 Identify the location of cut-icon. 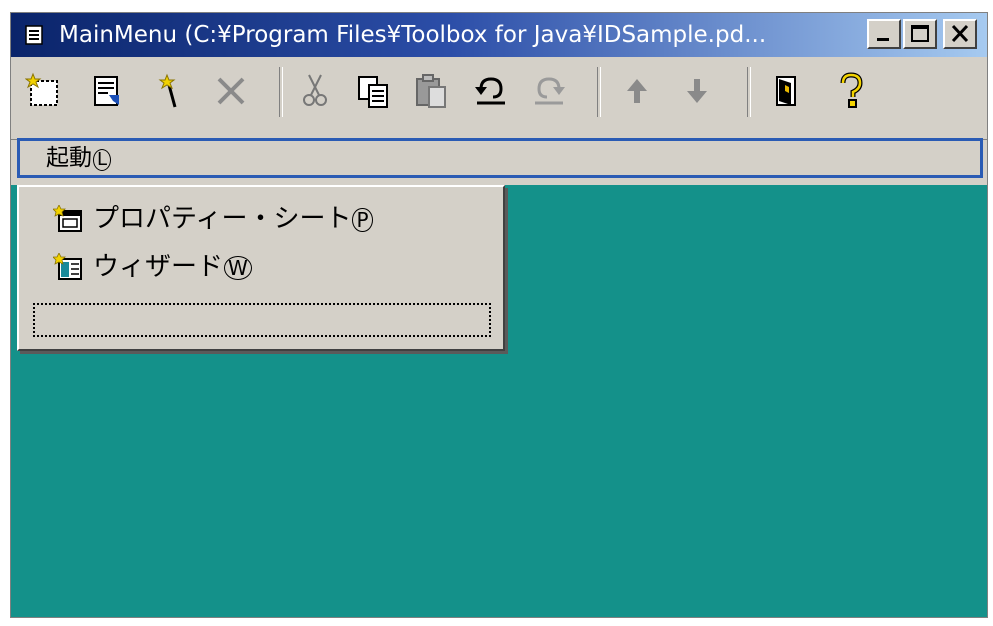
(315, 91).